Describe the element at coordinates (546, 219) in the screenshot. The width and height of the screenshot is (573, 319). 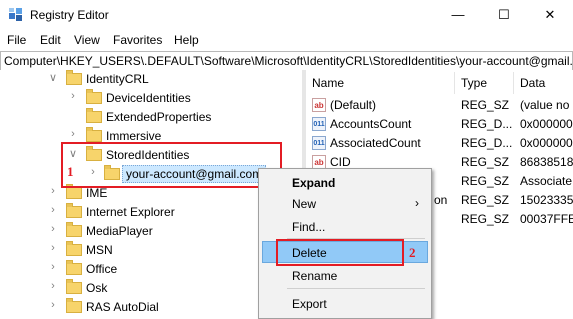
I see `value-data: 00037FFE` at that location.